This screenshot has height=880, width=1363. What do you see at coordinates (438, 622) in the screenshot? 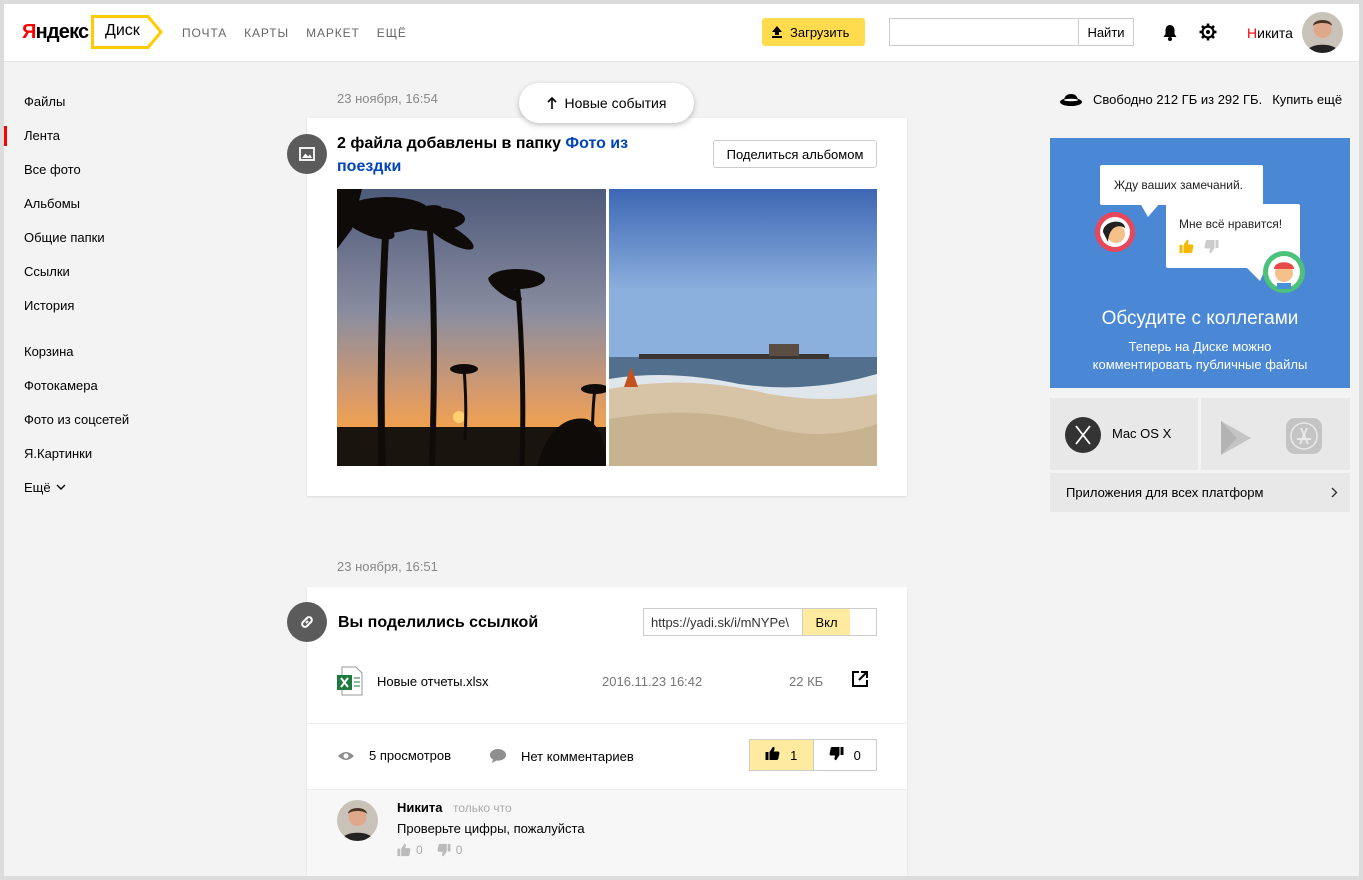
I see `event-title: Вы поделились ссылкой` at bounding box center [438, 622].